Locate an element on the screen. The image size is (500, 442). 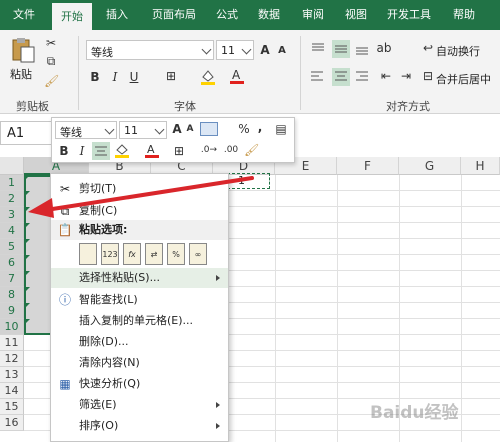
menu-item-sort: 排序(O) is located at coordinates (139, 426).